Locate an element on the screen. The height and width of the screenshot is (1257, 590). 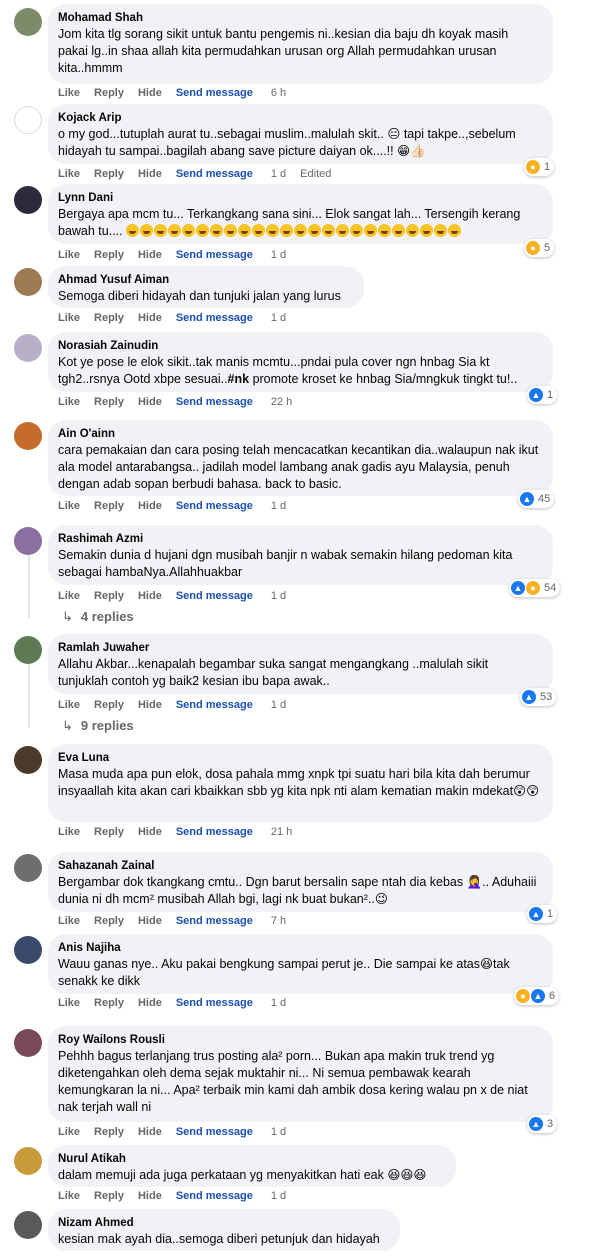
view-replies-link: ↳ 4 replies is located at coordinates (98, 617).